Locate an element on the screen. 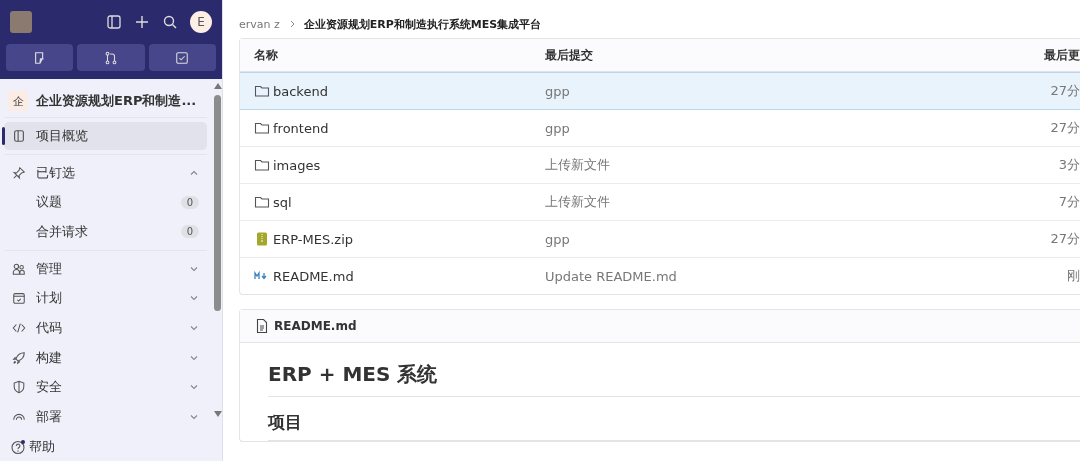 Image resolution: width=1080 pixels, height=461 pixels. sidebar-toggle-icon is located at coordinates (114, 22).